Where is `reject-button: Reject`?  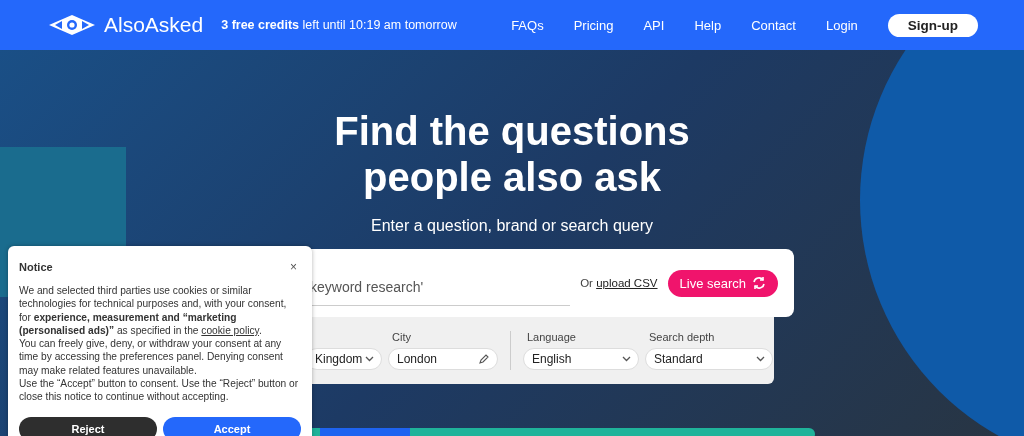 reject-button: Reject is located at coordinates (88, 426).